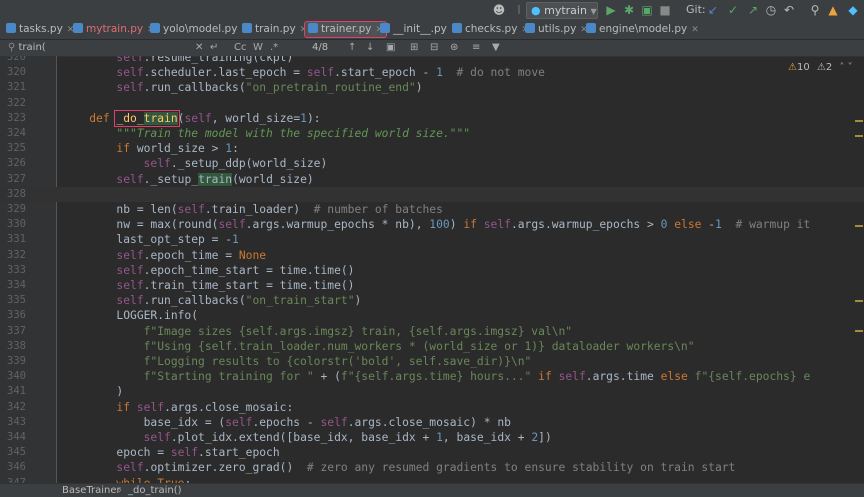 This screenshot has width=864, height=497. Describe the element at coordinates (556, 29) in the screenshot. I see `tab-utils: utils.py ✕` at that location.